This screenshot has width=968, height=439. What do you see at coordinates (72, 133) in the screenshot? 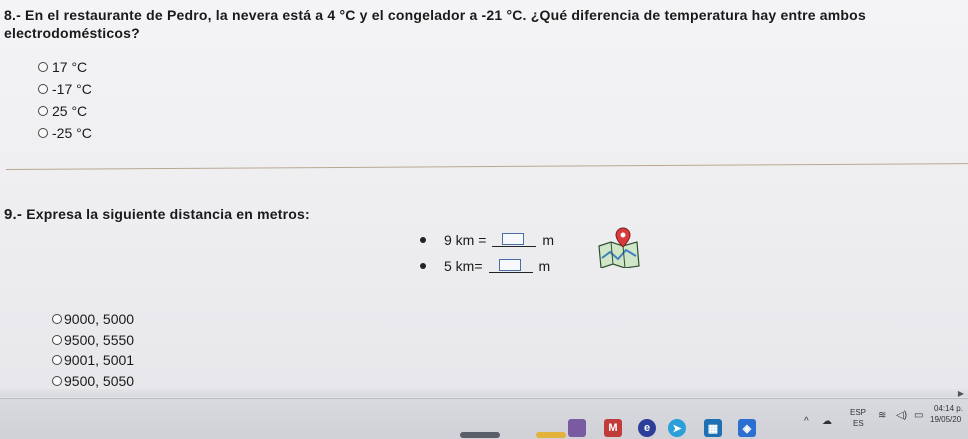
I see `option-label: -25 °C` at bounding box center [72, 133].